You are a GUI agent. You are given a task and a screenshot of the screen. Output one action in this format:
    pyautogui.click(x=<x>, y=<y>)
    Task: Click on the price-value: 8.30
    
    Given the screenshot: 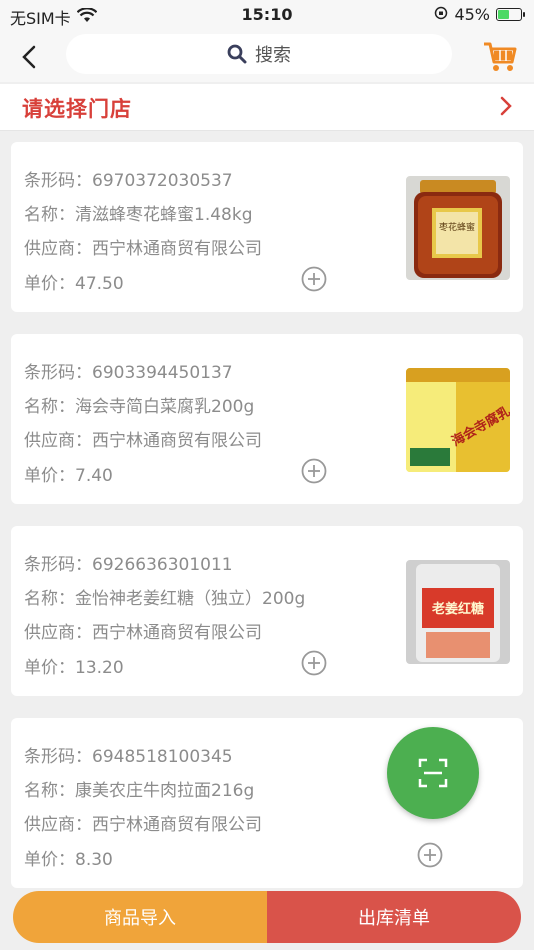 What is the action you would take?
    pyautogui.click(x=94, y=860)
    